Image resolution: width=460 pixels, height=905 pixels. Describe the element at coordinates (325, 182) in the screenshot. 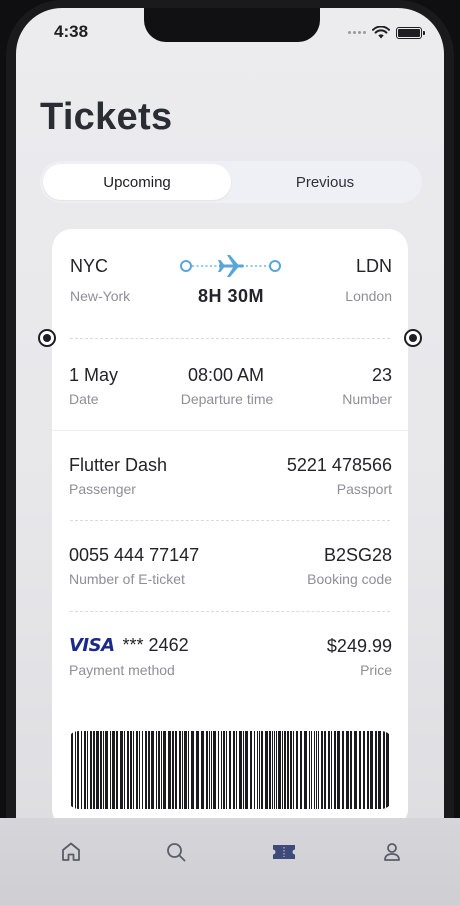

I see `tab-previous: Previous` at that location.